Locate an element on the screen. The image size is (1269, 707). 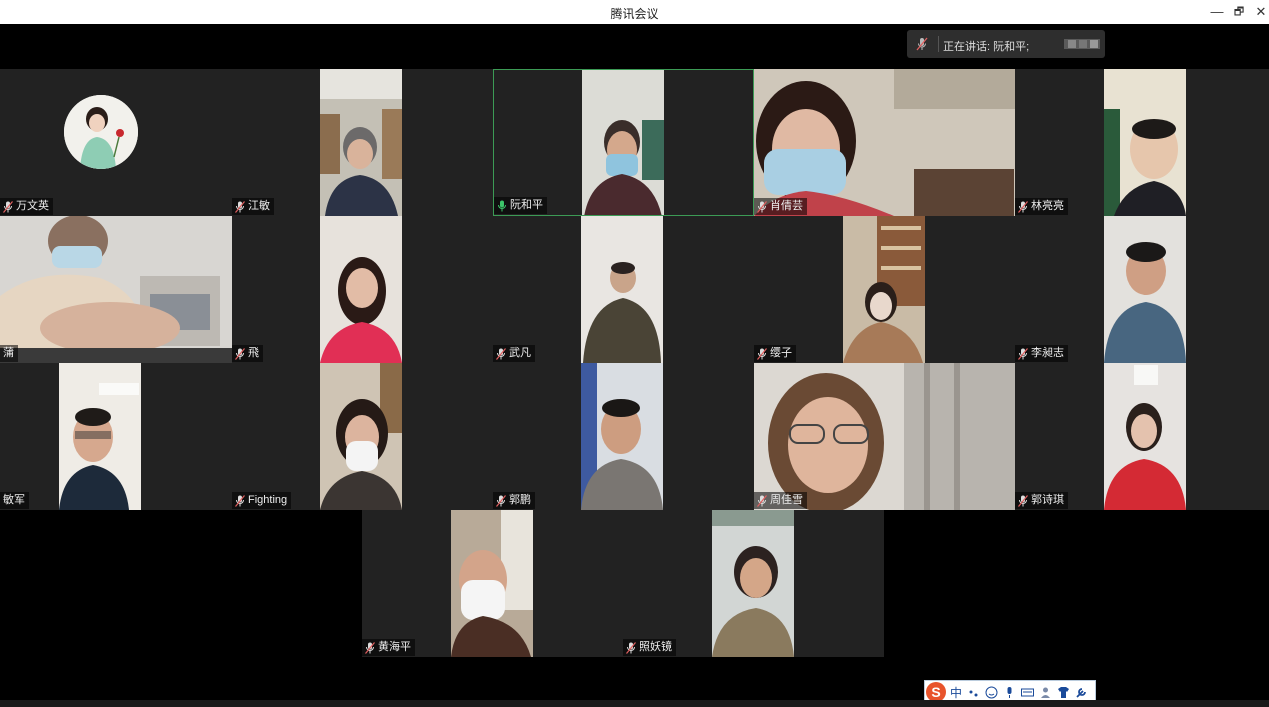
participant-name-tag: 飛 is located at coordinates (247, 353).